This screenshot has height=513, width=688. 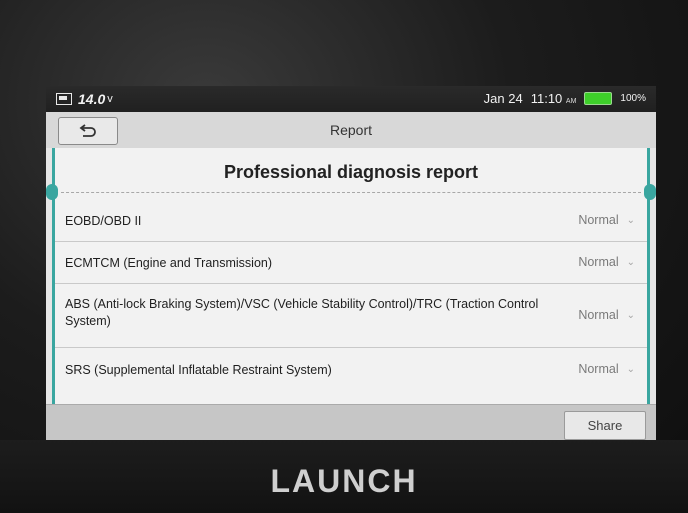 I want to click on voltage-unit: v, so click(x=110, y=99).